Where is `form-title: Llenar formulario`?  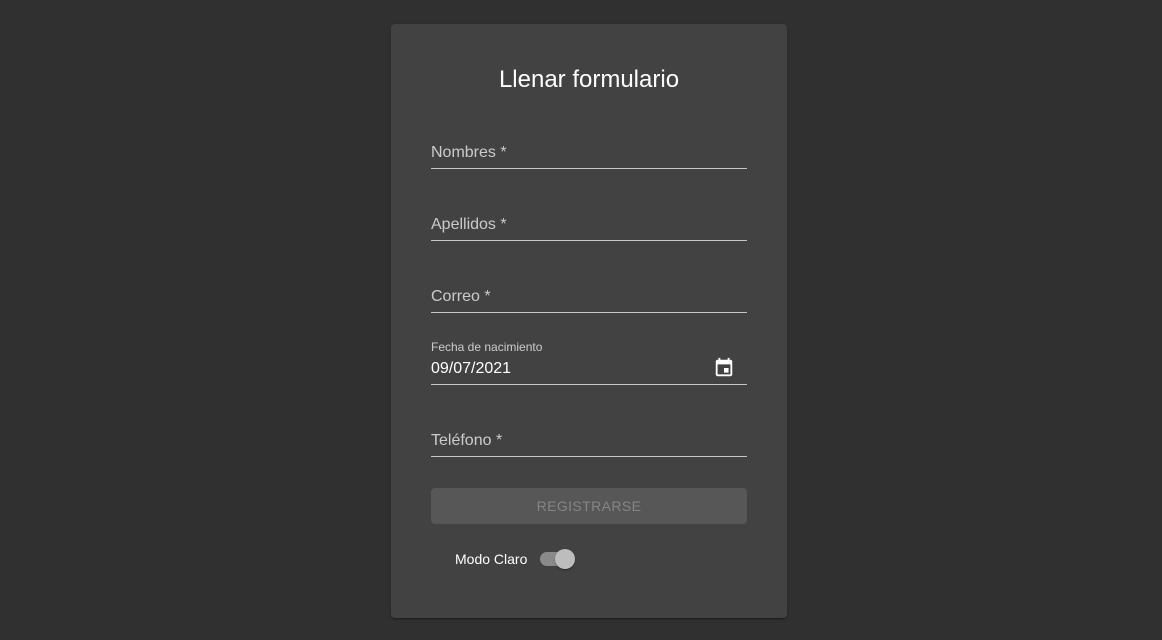
form-title: Llenar formulario is located at coordinates (589, 79).